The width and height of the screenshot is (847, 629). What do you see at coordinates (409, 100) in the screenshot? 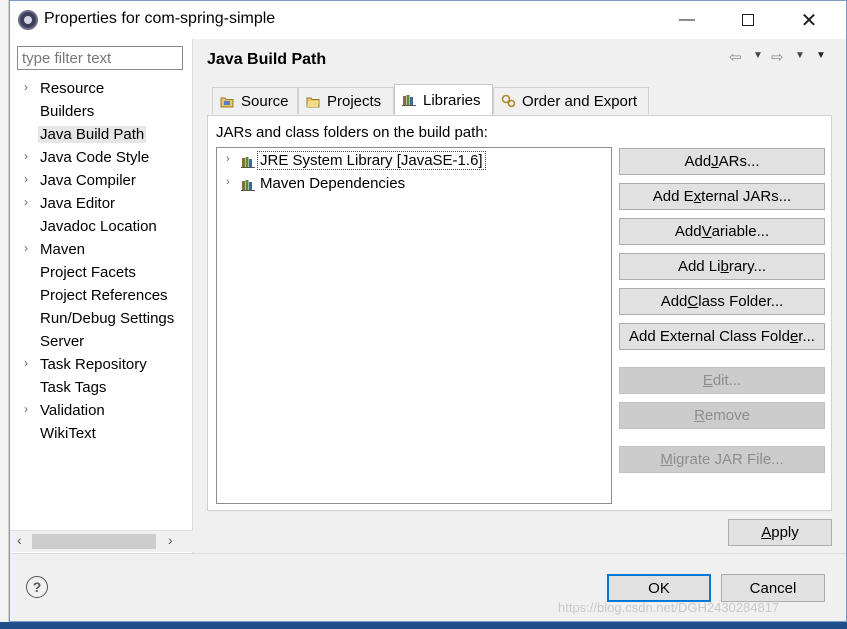
I see `library-books-icon` at bounding box center [409, 100].